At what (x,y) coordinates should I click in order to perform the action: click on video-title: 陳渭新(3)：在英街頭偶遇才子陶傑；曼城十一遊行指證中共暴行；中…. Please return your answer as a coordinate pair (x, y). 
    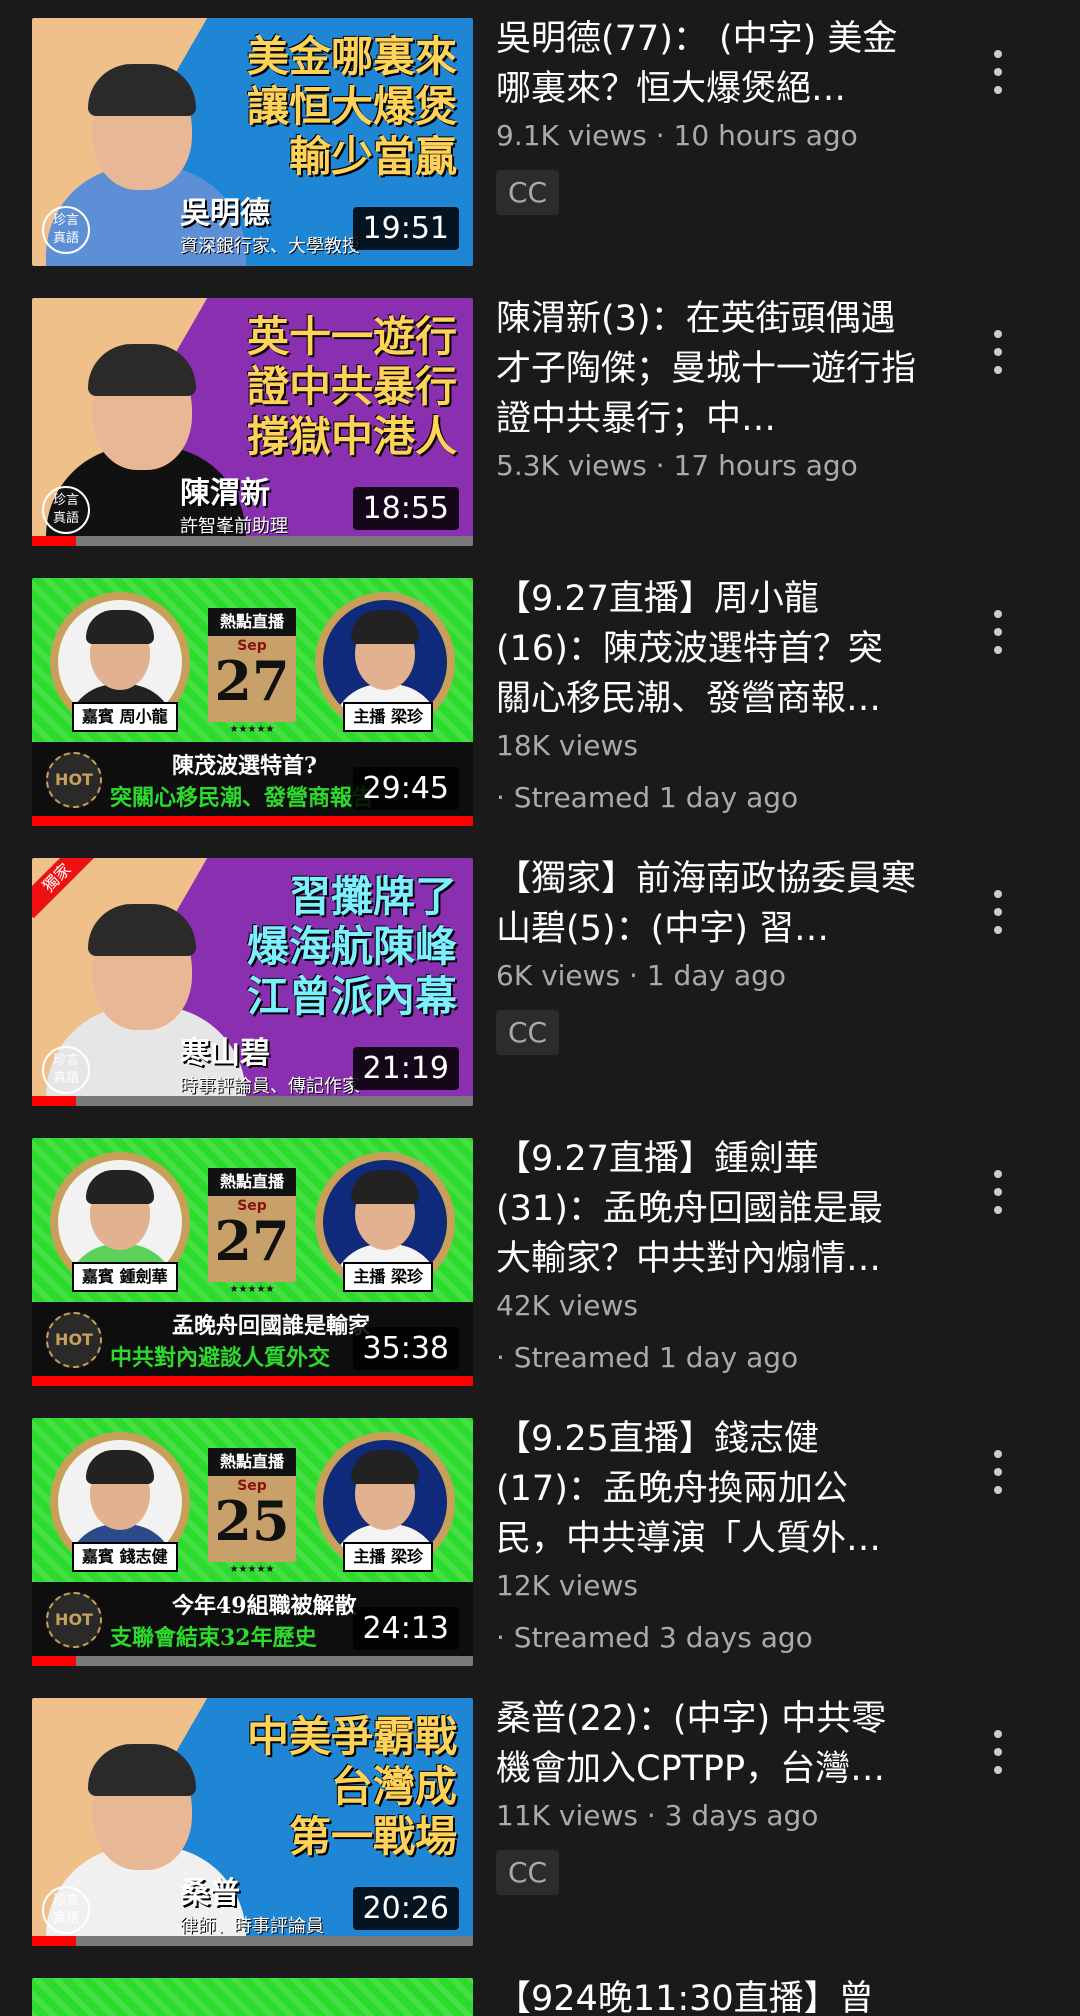
    Looking at the image, I should click on (706, 369).